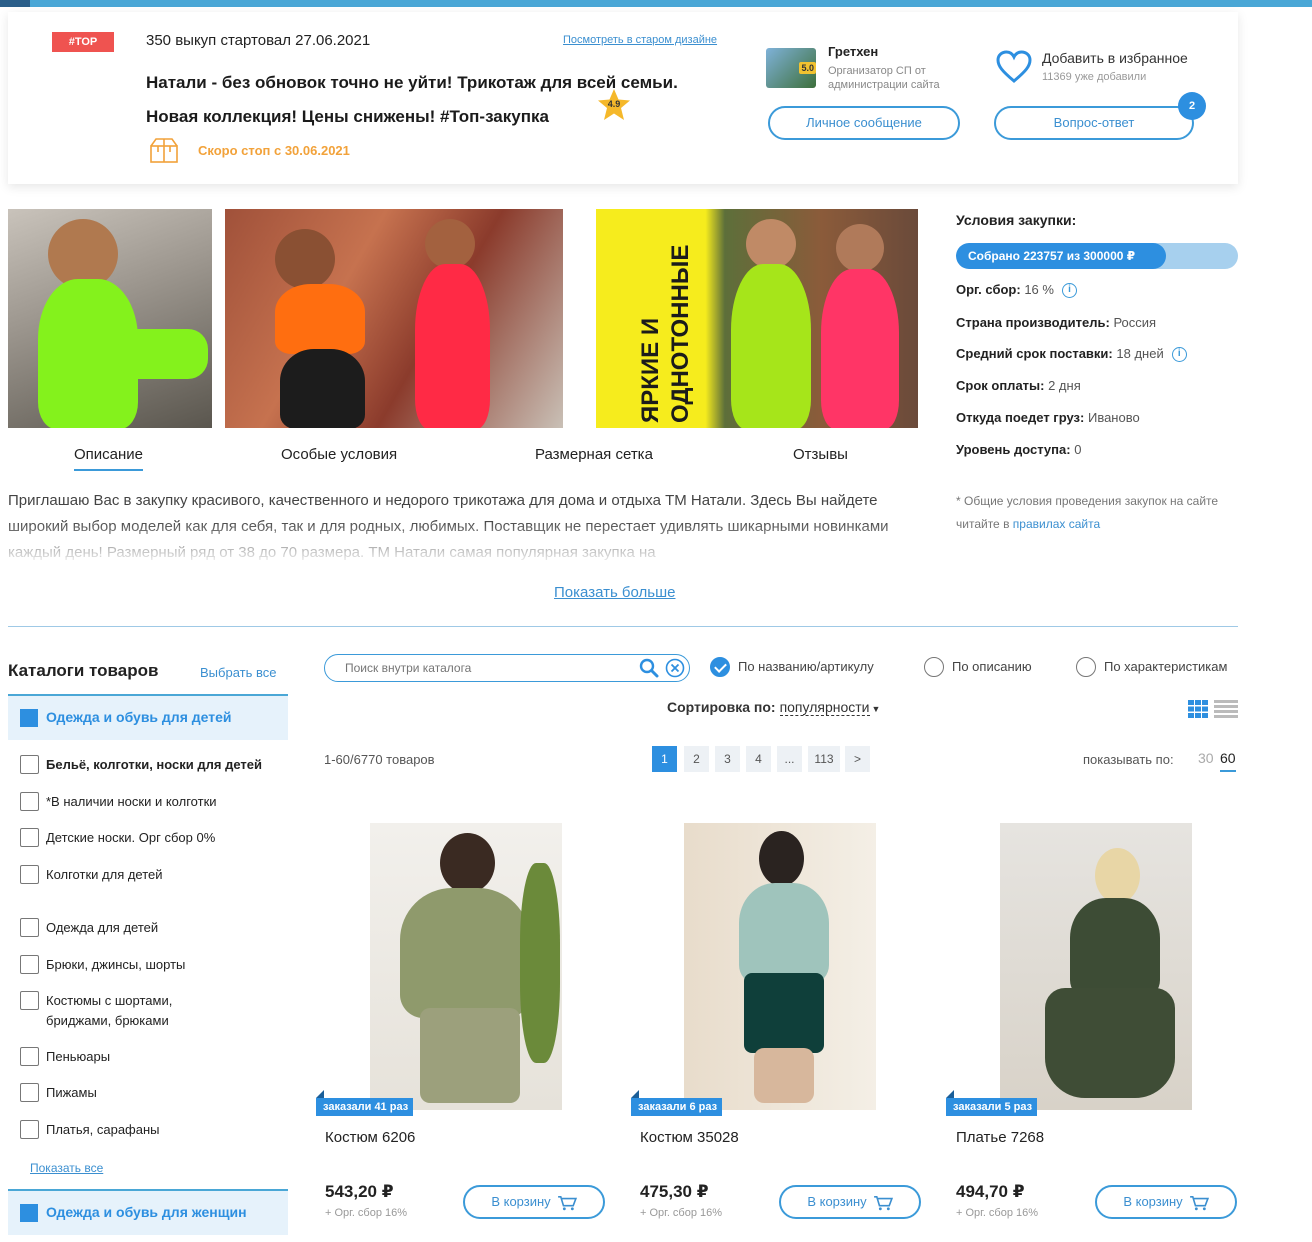  Describe the element at coordinates (727, 759) in the screenshot. I see `page-3: 3` at that location.